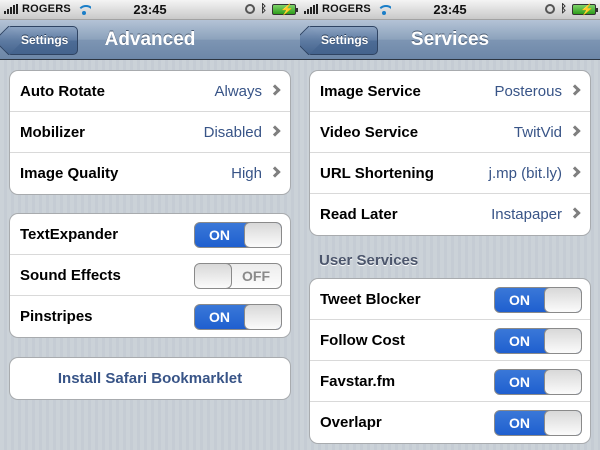 The width and height of the screenshot is (600, 450). What do you see at coordinates (150, 234) in the screenshot?
I see `textexpander-row: TextExpander ON` at bounding box center [150, 234].